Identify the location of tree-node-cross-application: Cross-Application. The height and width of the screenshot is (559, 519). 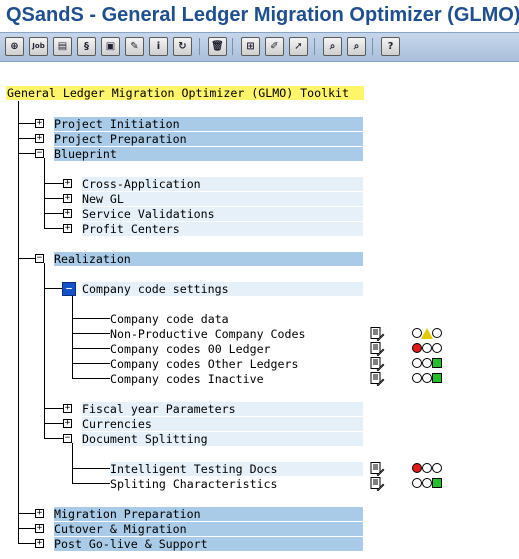
(222, 184).